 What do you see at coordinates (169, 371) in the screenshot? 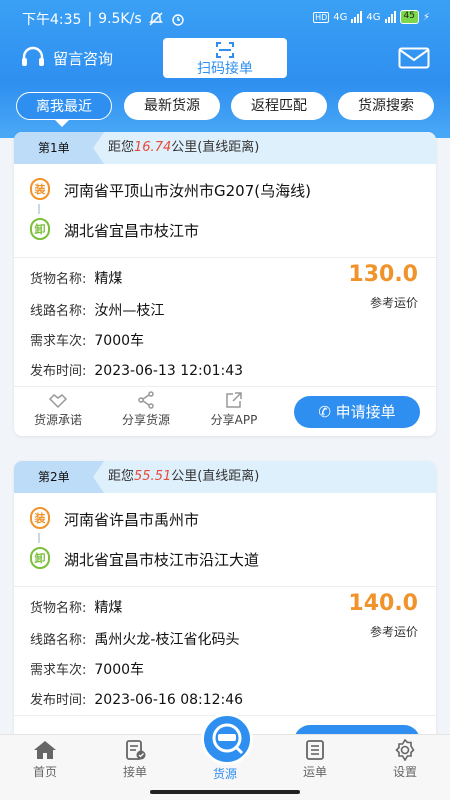
I see `time-value: 2023-06-13 12:01:43` at bounding box center [169, 371].